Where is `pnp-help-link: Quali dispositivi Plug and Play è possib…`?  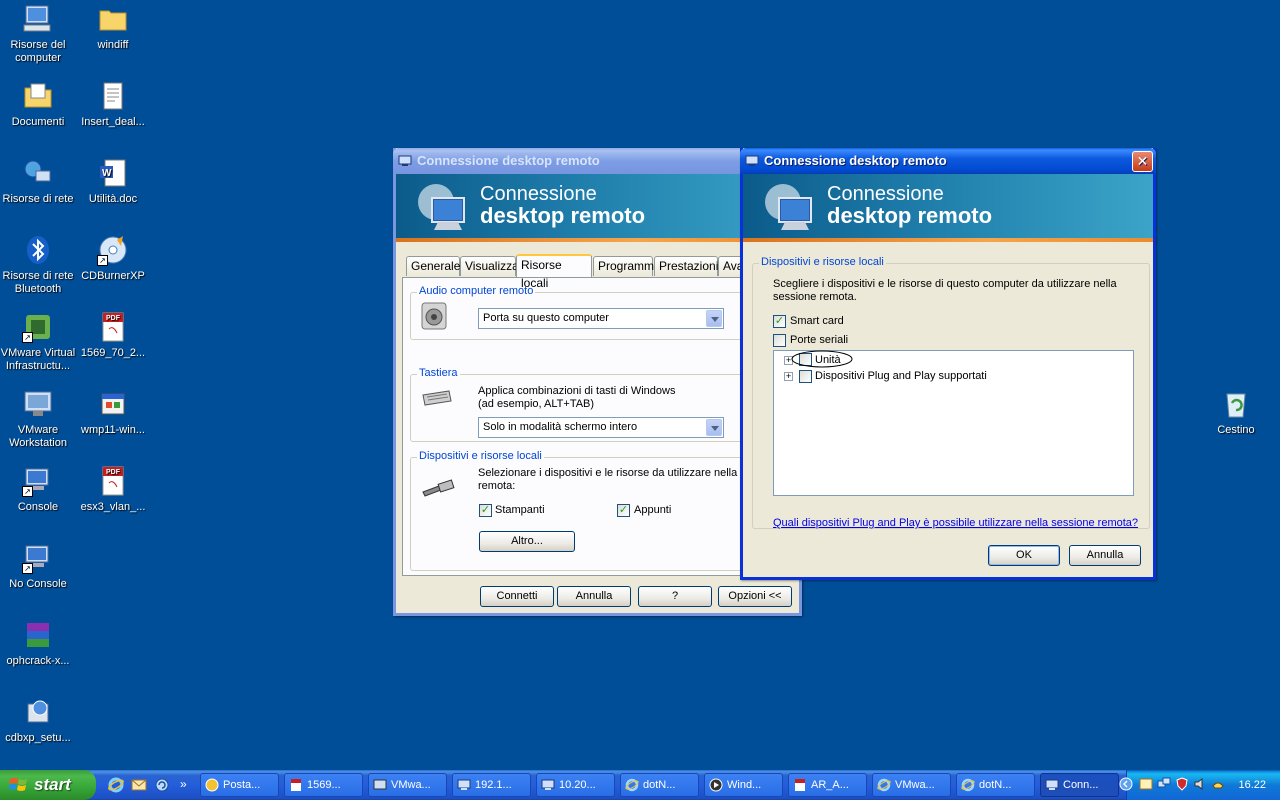 pnp-help-link: Quali dispositivi Plug and Play è possib… is located at coordinates (955, 523).